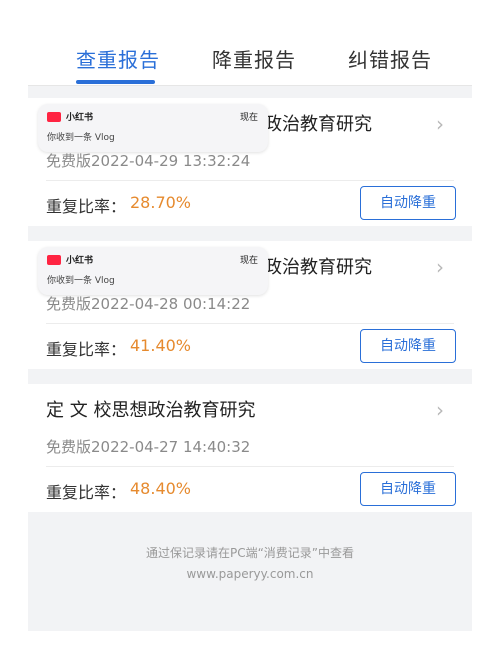  Describe the element at coordinates (161, 488) in the screenshot. I see `rate-value: 48.40%` at that location.